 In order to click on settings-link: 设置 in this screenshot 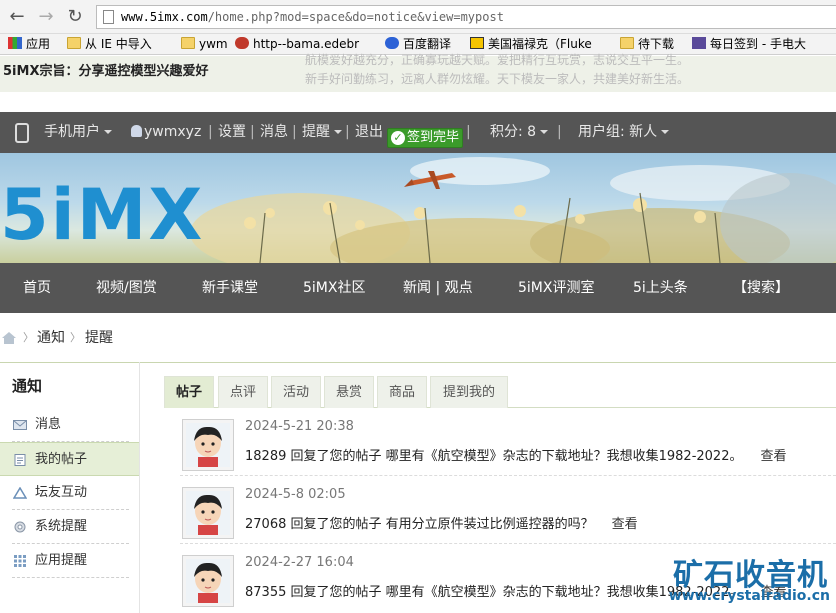, I will do `click(232, 132)`.